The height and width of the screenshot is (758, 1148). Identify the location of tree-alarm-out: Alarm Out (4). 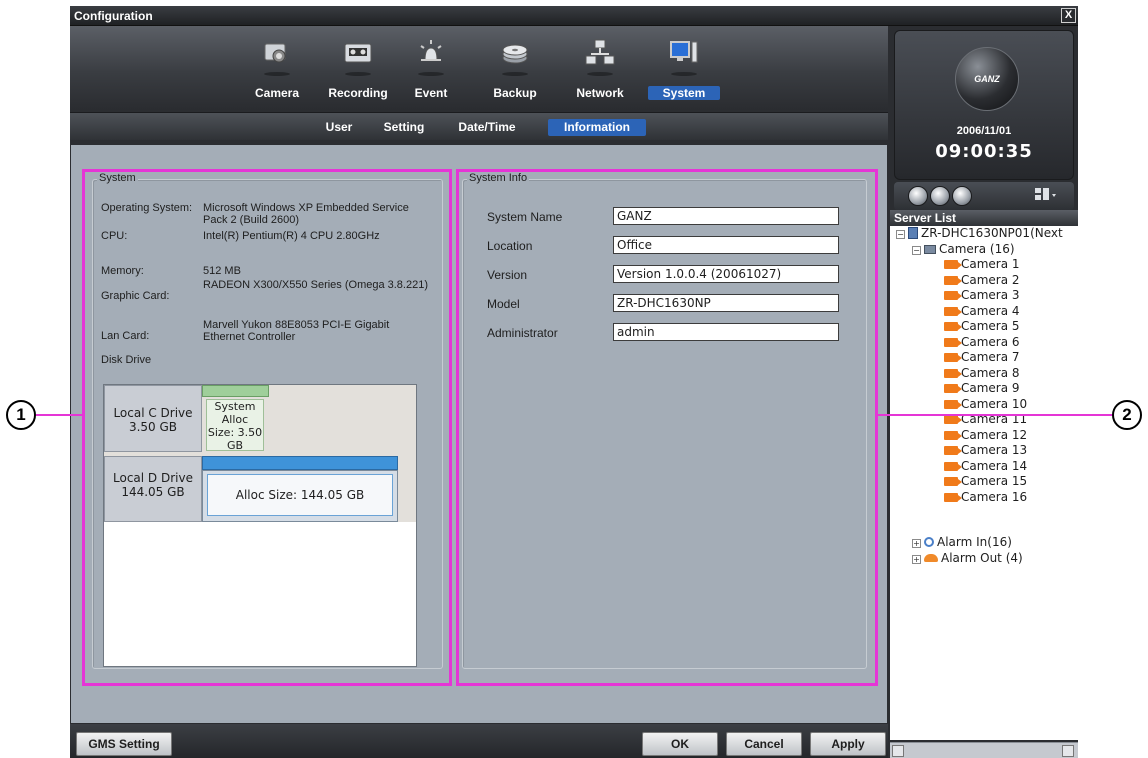
(973, 558).